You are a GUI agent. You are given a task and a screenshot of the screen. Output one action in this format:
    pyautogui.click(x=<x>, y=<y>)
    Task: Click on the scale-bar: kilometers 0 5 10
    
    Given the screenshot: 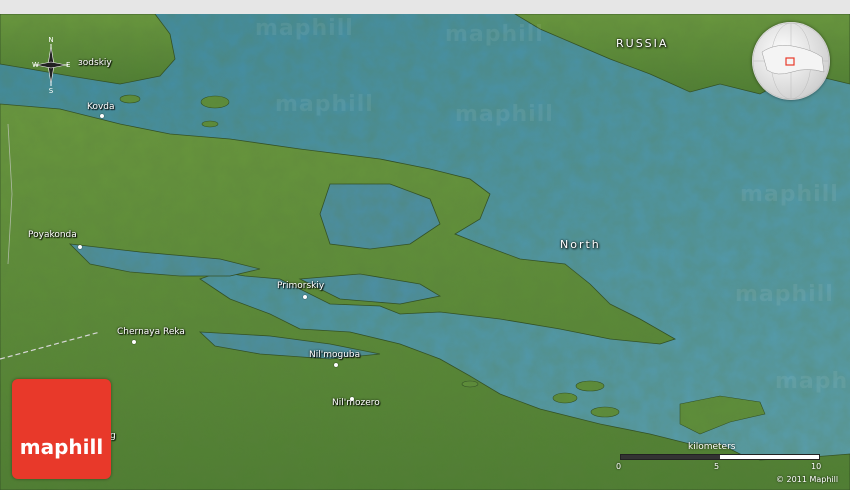 What is the action you would take?
    pyautogui.click(x=719, y=457)
    